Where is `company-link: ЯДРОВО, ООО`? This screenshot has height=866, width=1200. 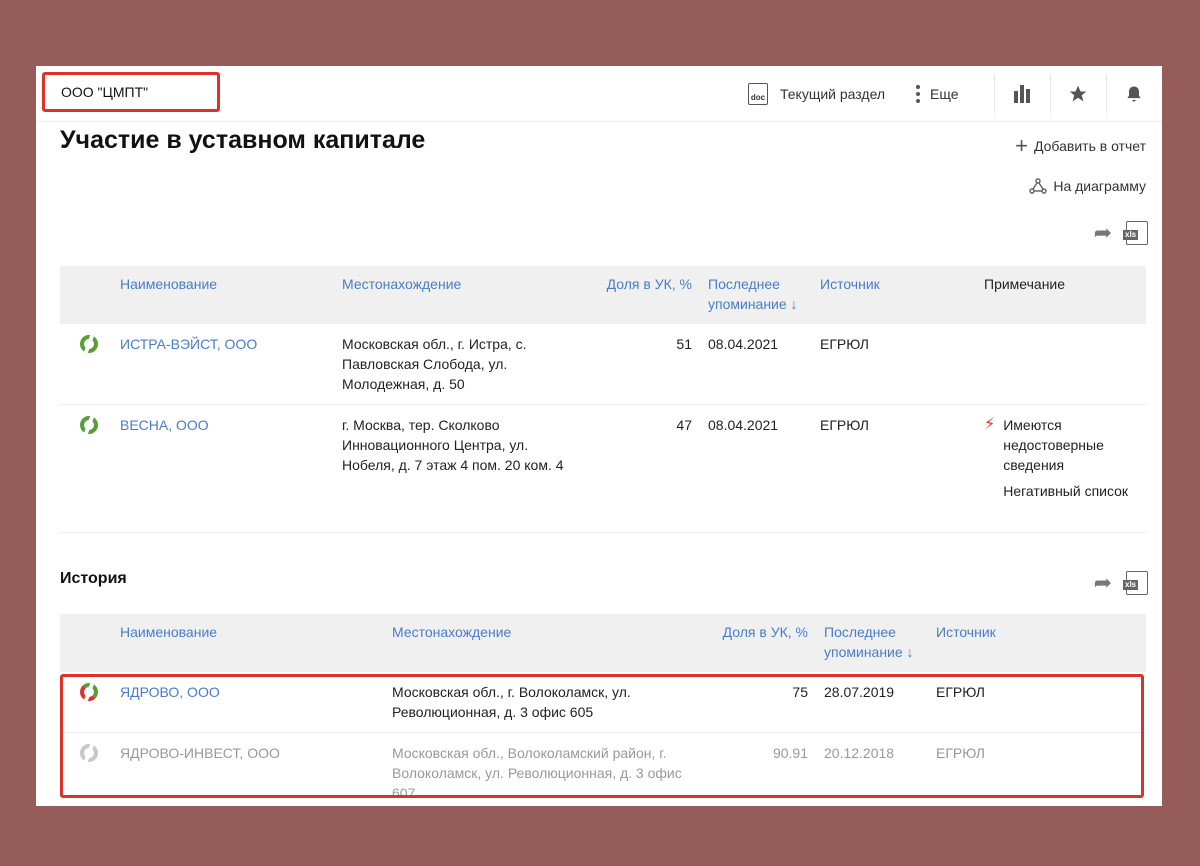 company-link: ЯДРОВО, ООО is located at coordinates (248, 702).